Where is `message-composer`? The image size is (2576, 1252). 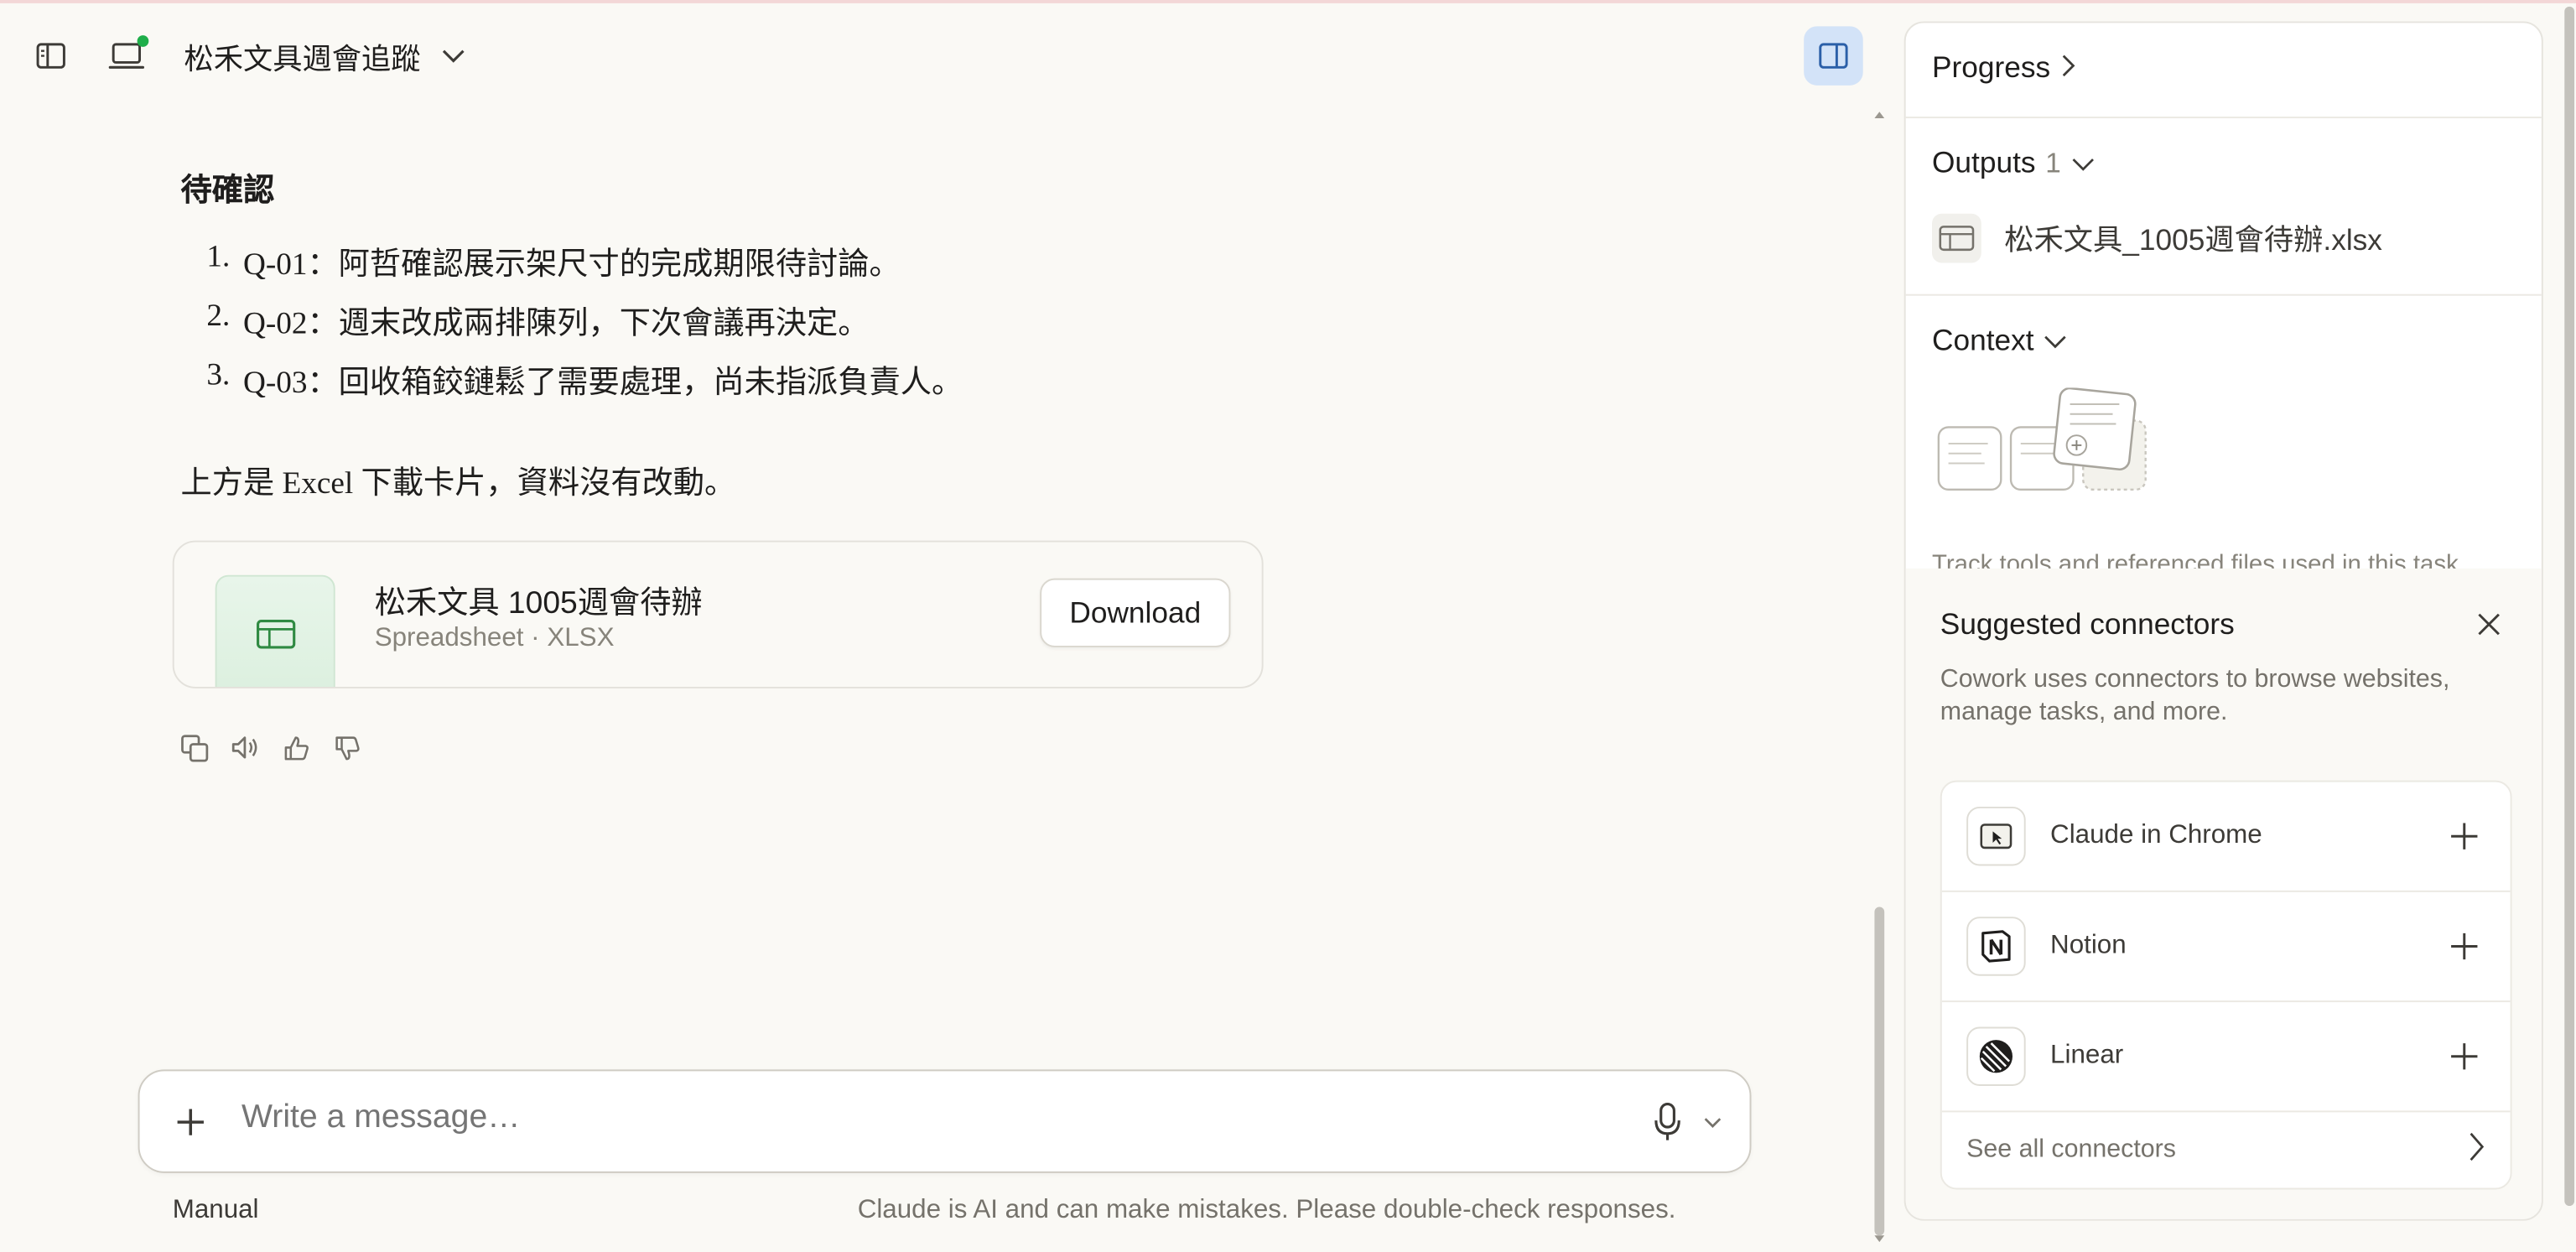
message-composer is located at coordinates (945, 1121).